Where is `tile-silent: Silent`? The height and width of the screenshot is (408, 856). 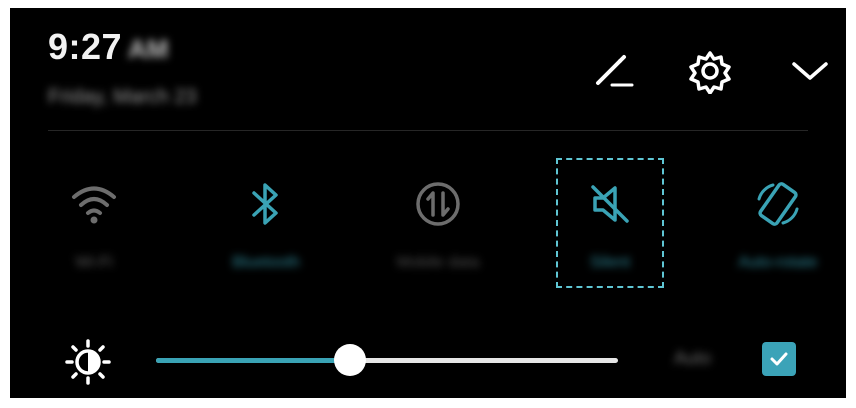 tile-silent: Silent is located at coordinates (610, 223).